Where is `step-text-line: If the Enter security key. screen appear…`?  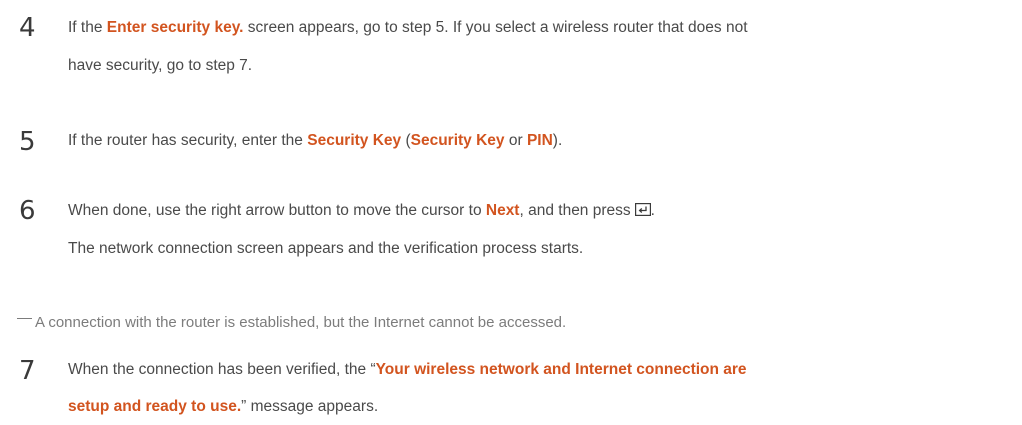
step-text-line: If the Enter security key. screen appear… is located at coordinates (408, 28).